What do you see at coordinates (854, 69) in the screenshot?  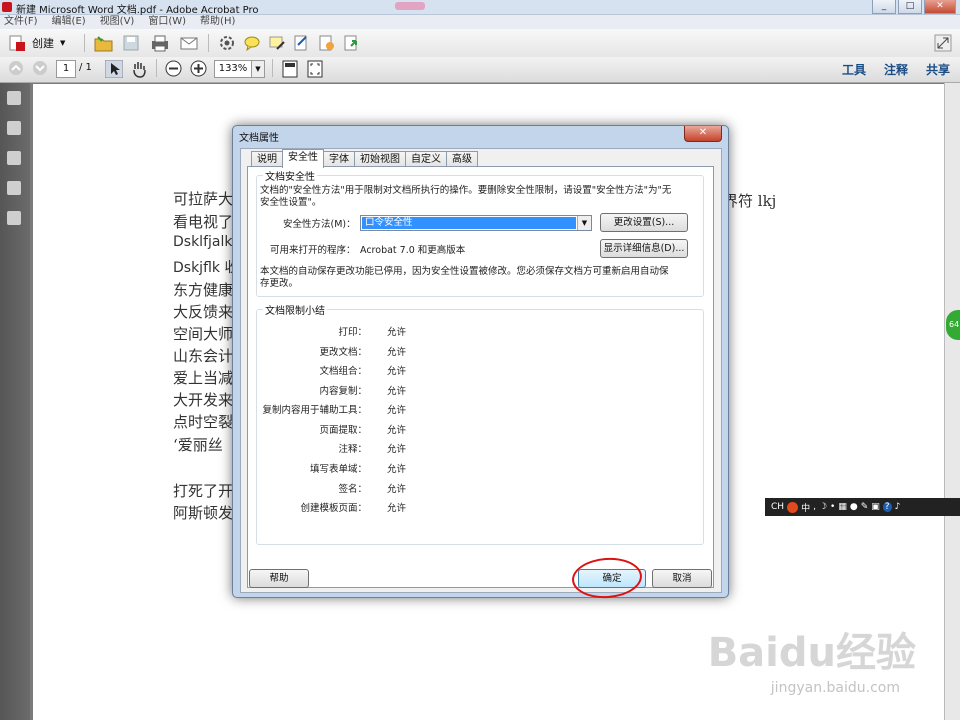 I see `tools-link: 工具` at bounding box center [854, 69].